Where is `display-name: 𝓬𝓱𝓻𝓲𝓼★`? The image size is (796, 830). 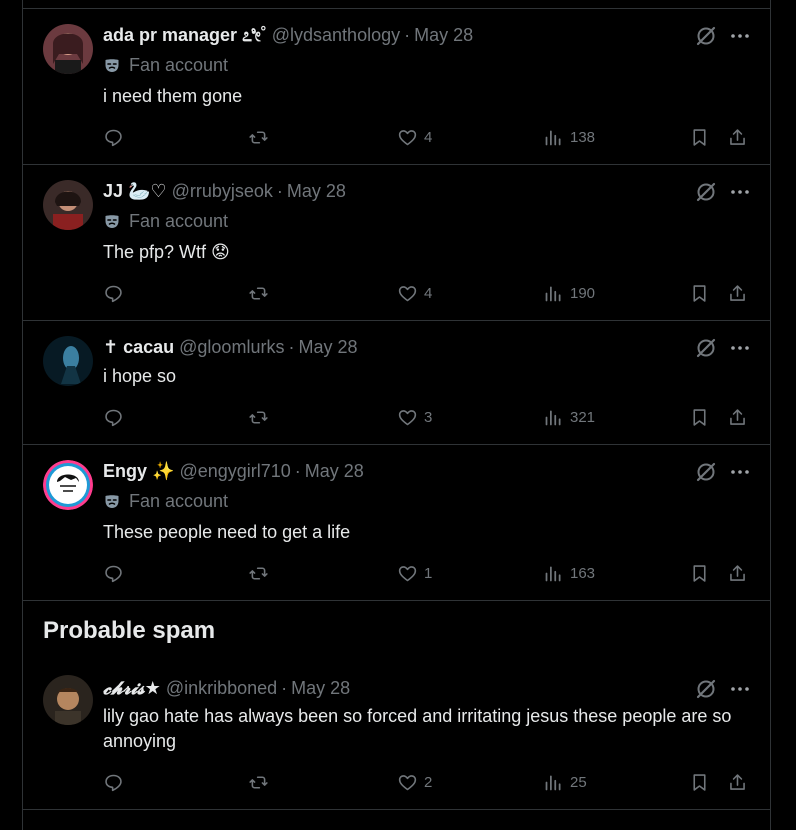
display-name: 𝓬𝓱𝓻𝓲𝓼★ is located at coordinates (132, 688).